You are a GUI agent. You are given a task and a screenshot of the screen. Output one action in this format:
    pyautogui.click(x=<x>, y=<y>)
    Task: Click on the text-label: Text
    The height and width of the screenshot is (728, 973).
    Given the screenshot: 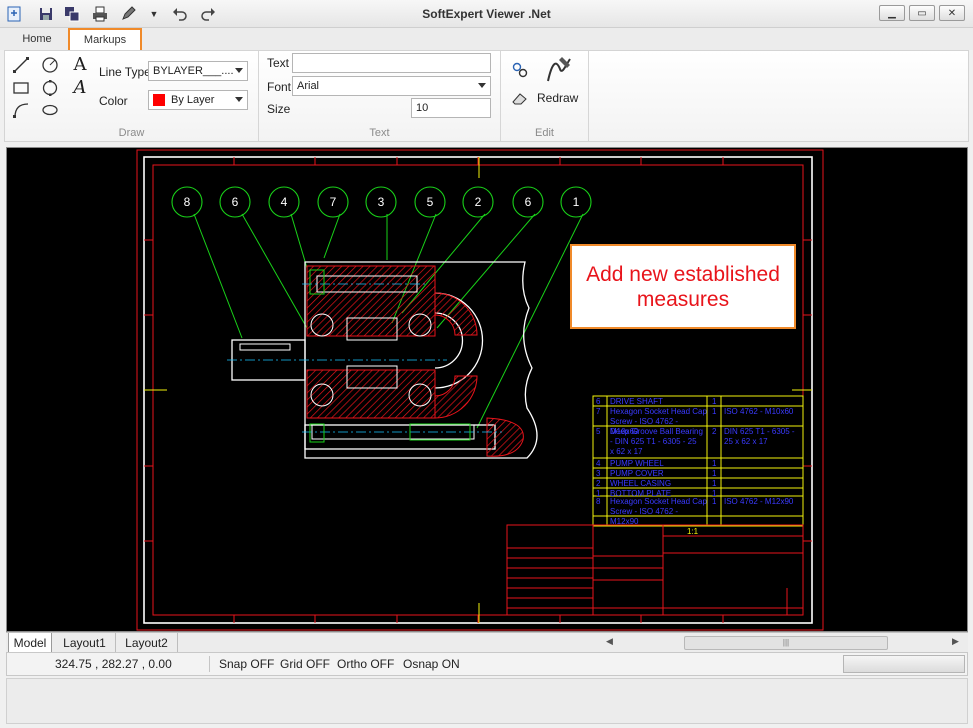 What is the action you would take?
    pyautogui.click(x=278, y=63)
    